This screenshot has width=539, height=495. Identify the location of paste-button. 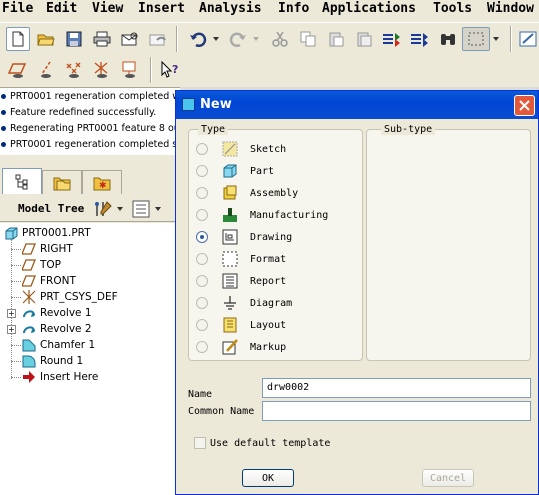
(336, 39).